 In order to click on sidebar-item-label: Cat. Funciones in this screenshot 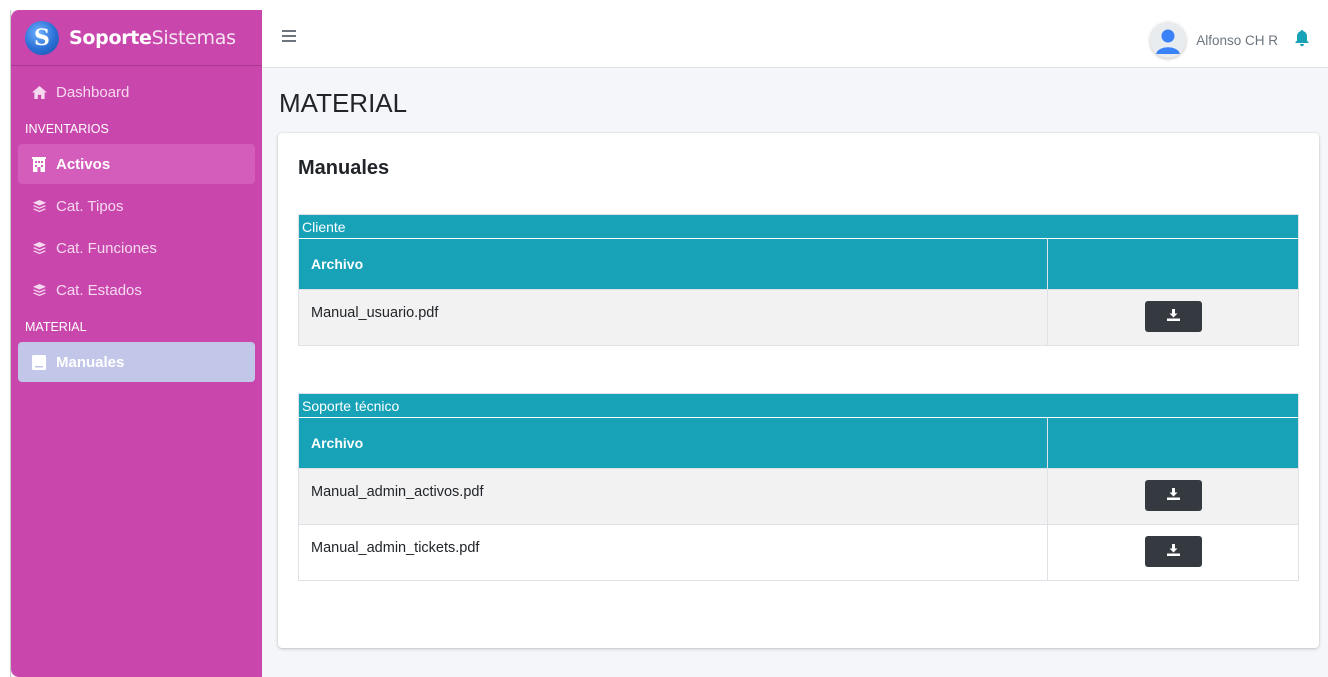, I will do `click(106, 248)`.